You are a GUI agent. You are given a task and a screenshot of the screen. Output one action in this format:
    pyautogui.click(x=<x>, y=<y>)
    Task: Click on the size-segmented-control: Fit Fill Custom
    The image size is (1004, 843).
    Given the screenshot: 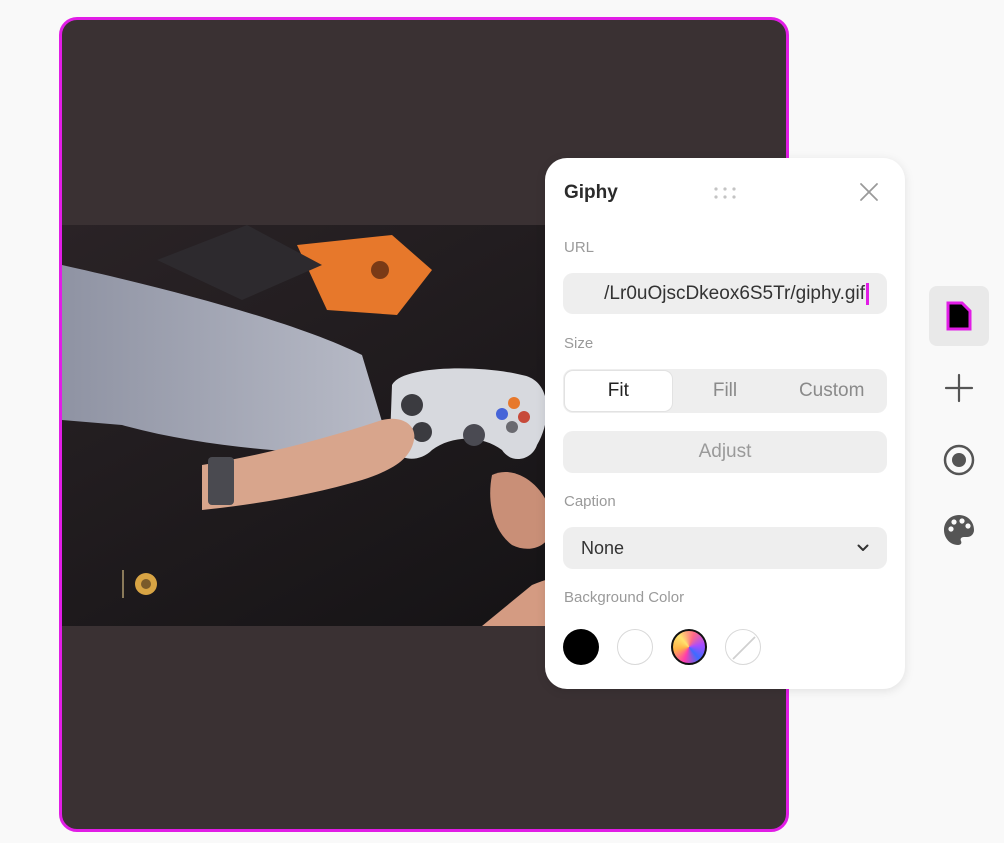 What is the action you would take?
    pyautogui.click(x=725, y=391)
    